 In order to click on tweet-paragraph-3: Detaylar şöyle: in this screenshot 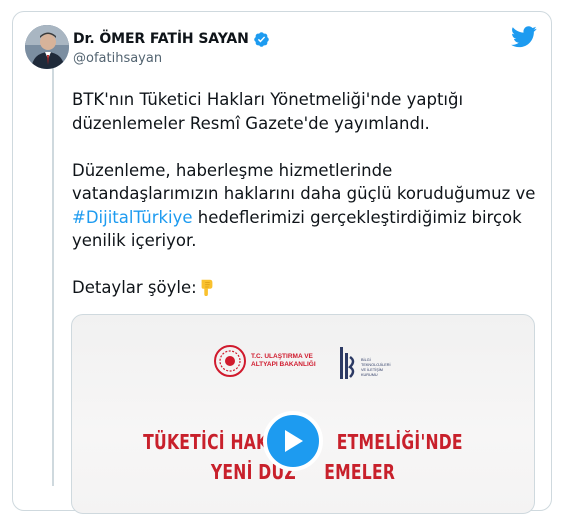, I will do `click(306, 288)`.